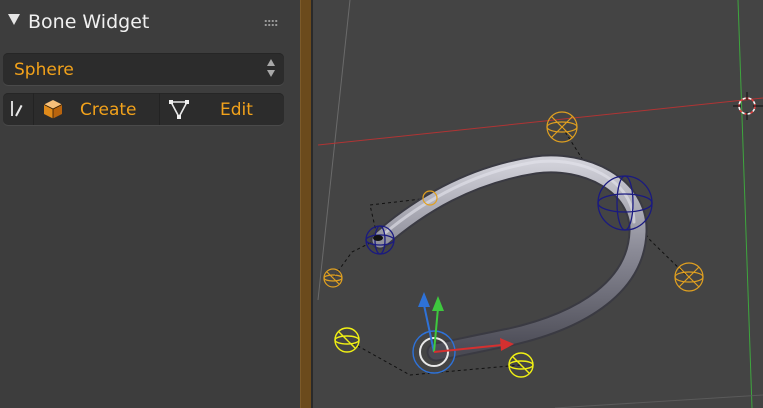  What do you see at coordinates (271, 23) in the screenshot?
I see `drag-grip-icon` at bounding box center [271, 23].